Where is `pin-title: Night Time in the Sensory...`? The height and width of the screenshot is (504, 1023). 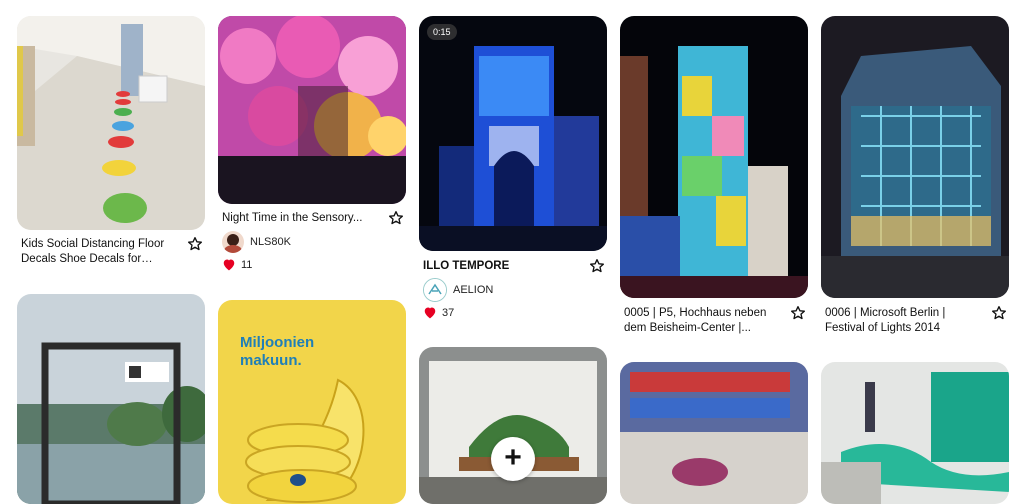
pin-title: Night Time in the Sensory... is located at coordinates (301, 218).